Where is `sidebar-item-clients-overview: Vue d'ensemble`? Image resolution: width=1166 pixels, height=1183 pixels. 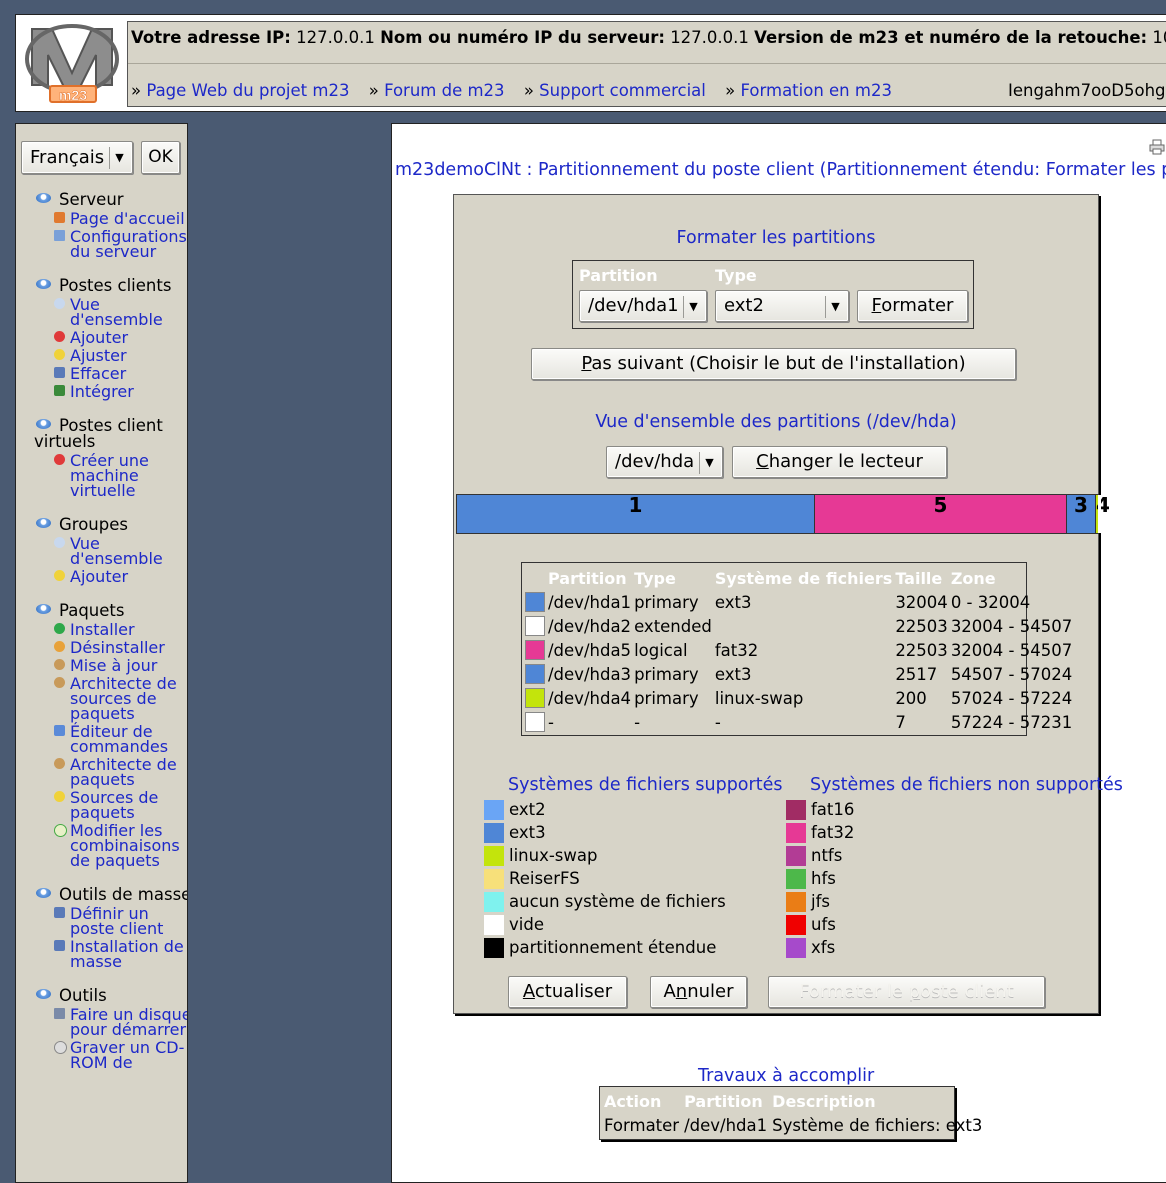 sidebar-item-clients-overview: Vue d'ensemble is located at coordinates (116, 312).